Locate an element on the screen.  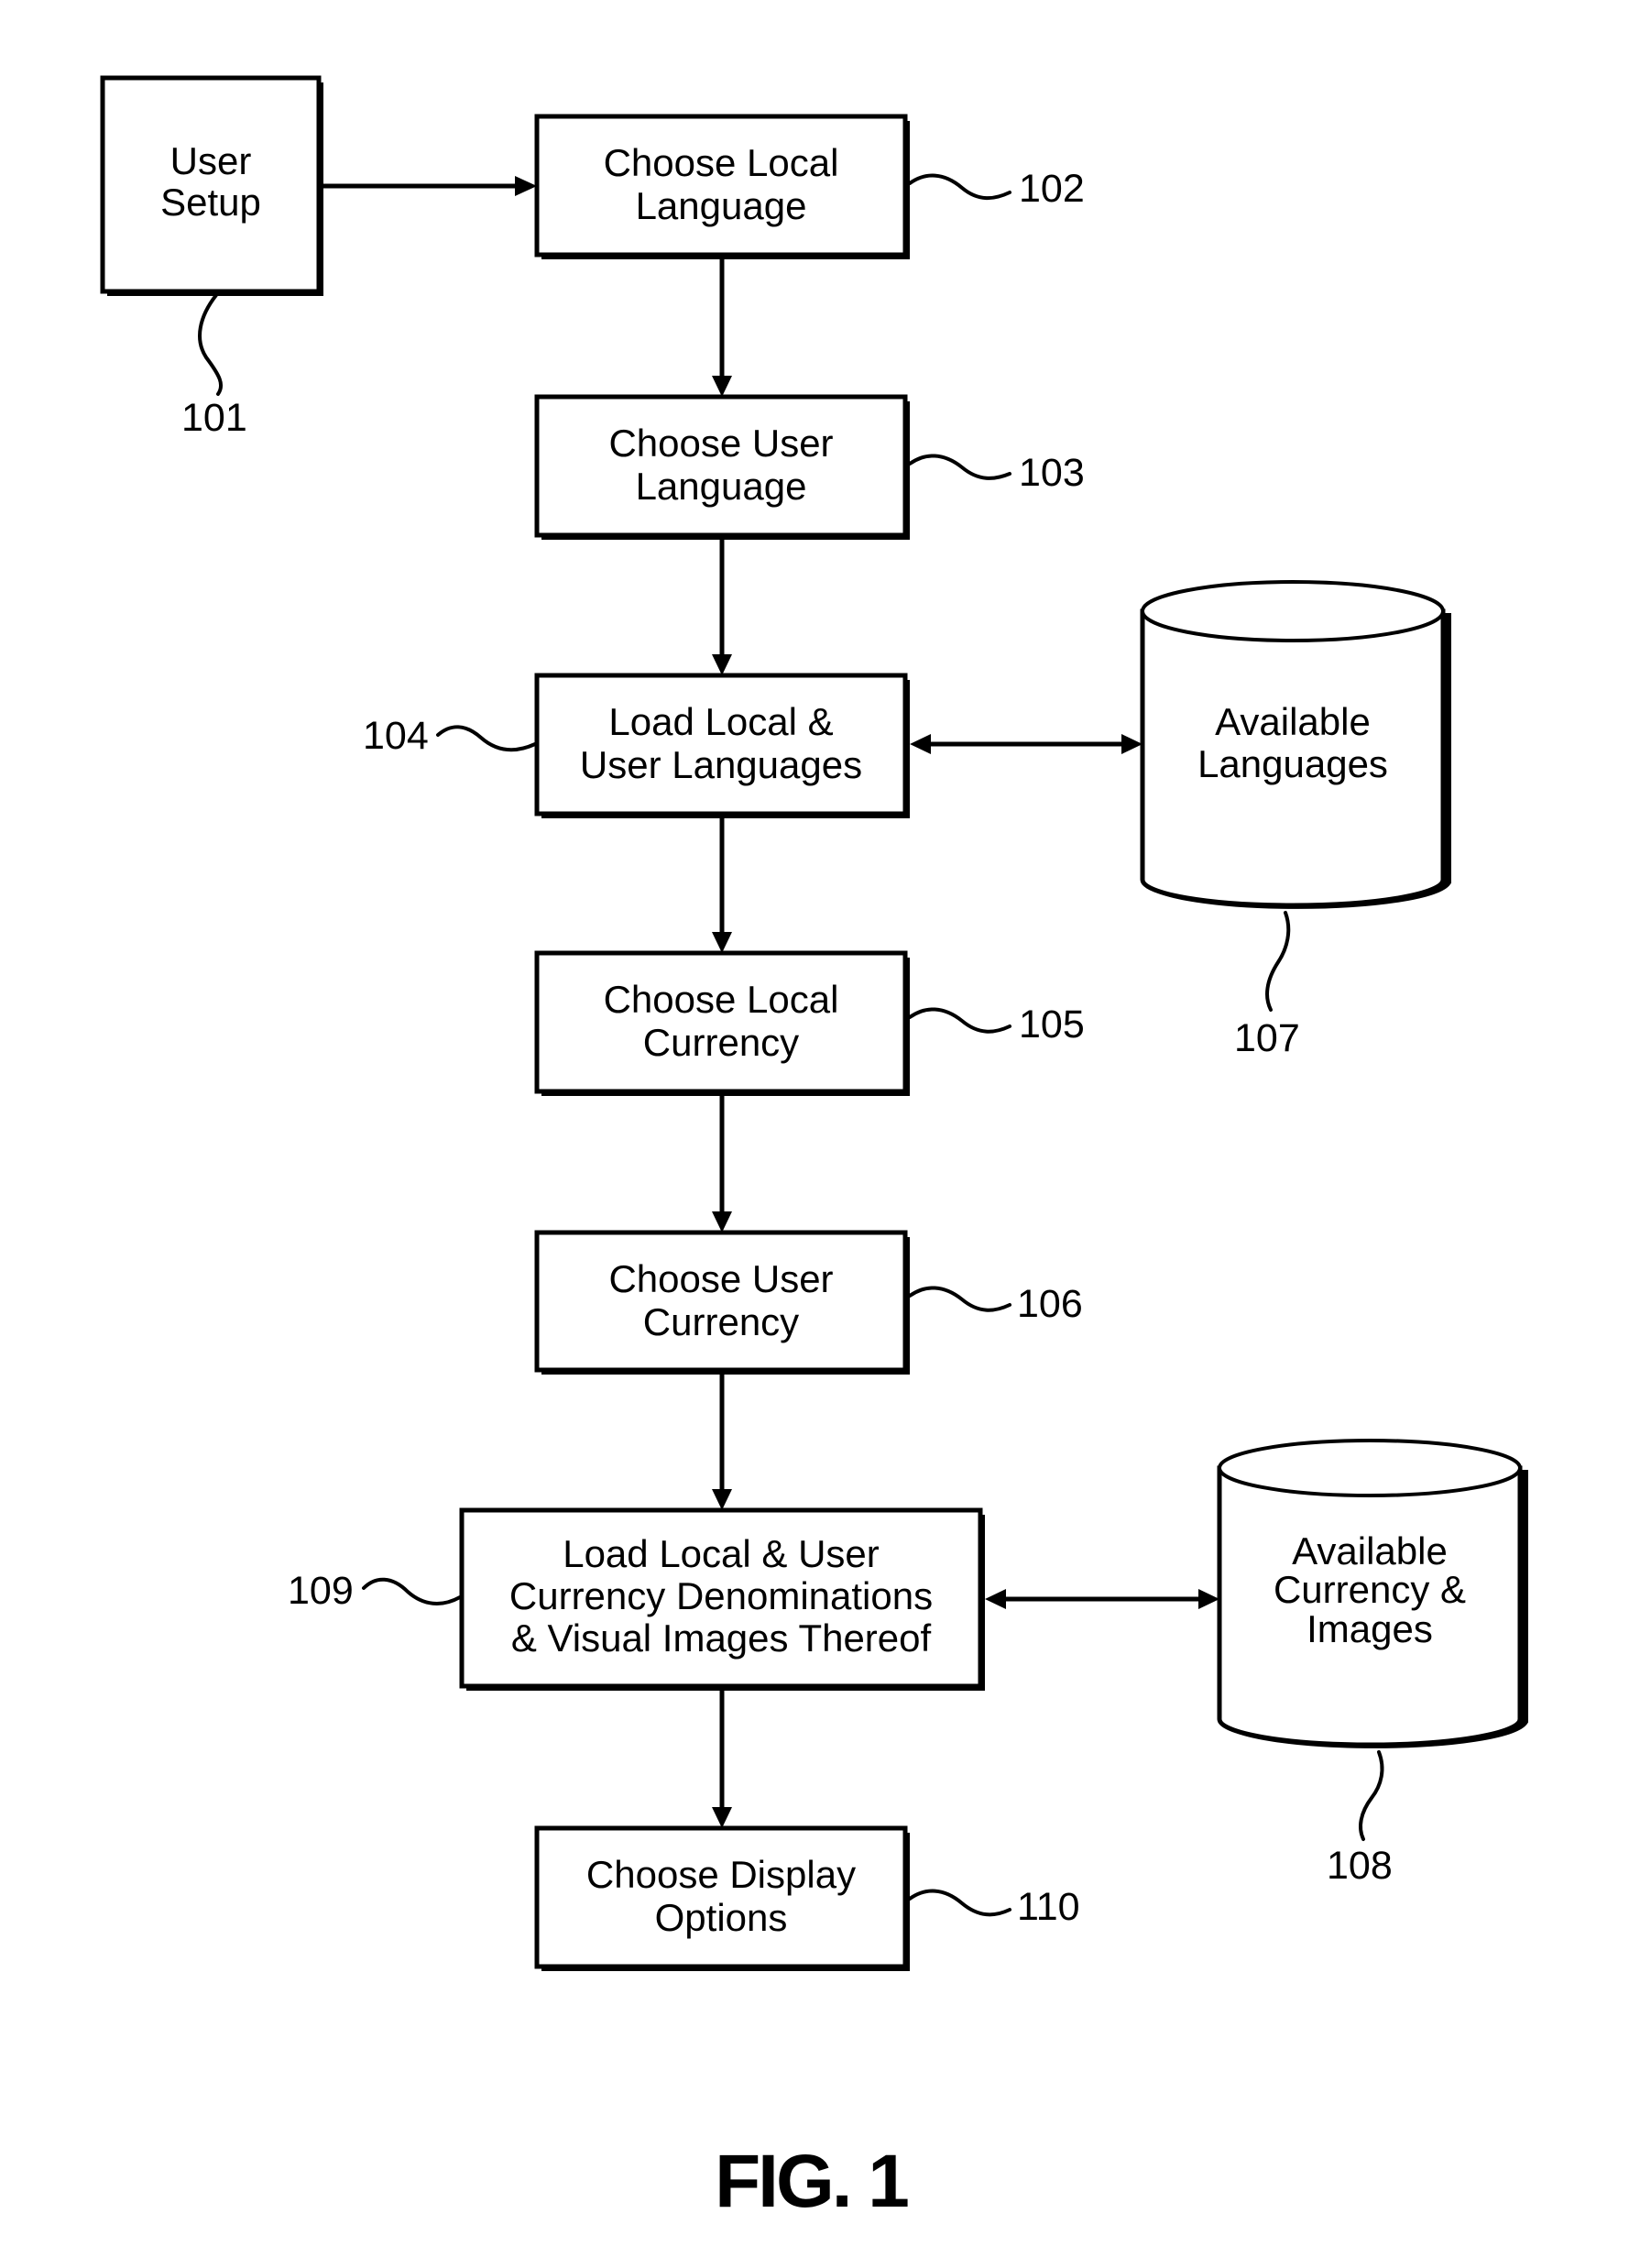
ref-numeral-108: 108 is located at coordinates (1360, 1866).